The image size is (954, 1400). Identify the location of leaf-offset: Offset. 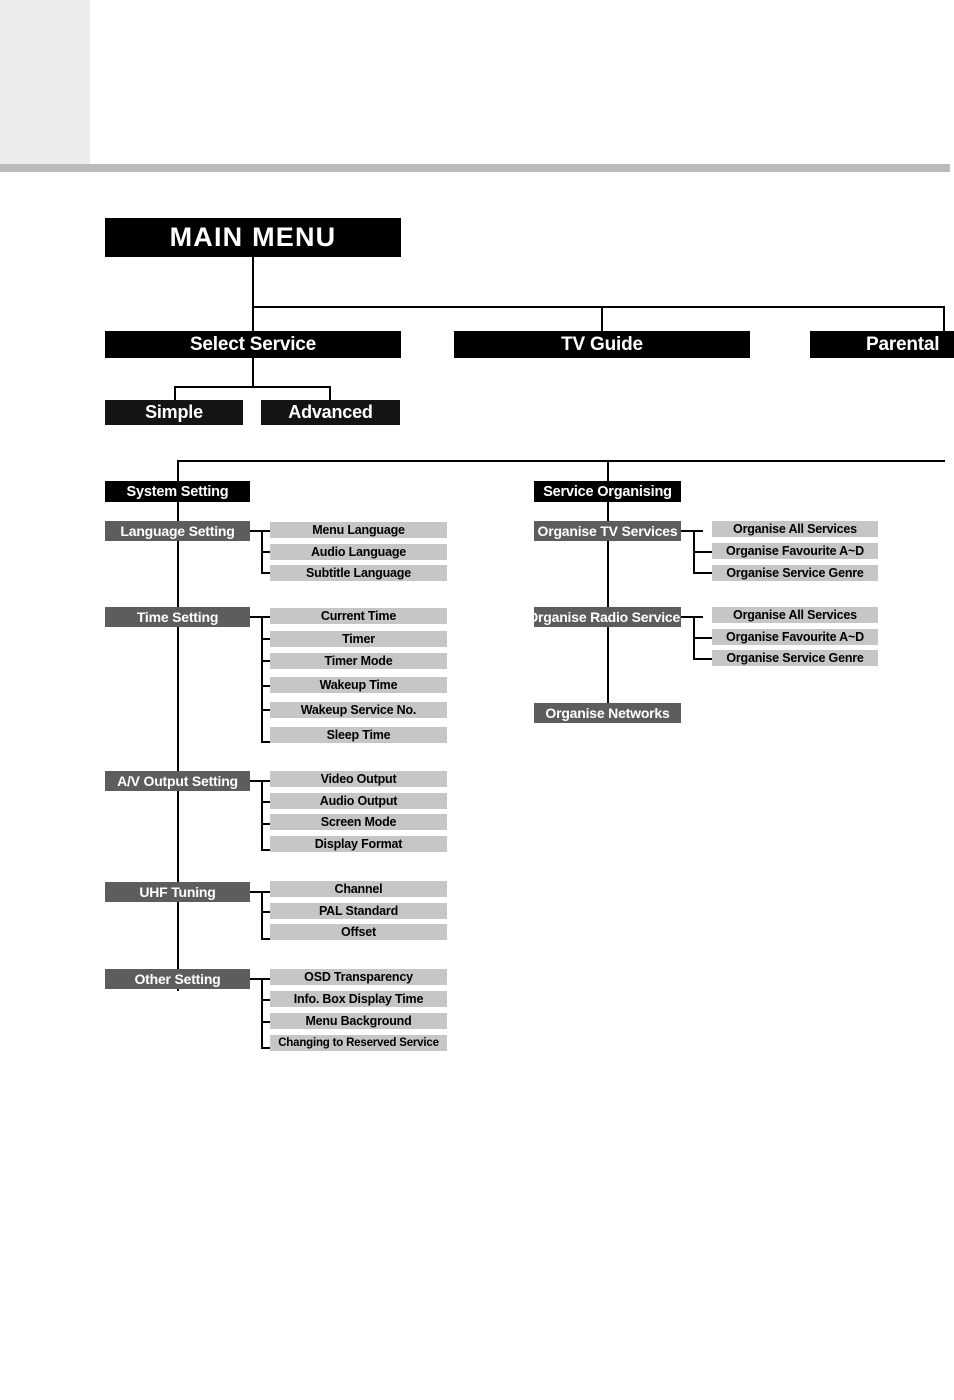
(358, 932).